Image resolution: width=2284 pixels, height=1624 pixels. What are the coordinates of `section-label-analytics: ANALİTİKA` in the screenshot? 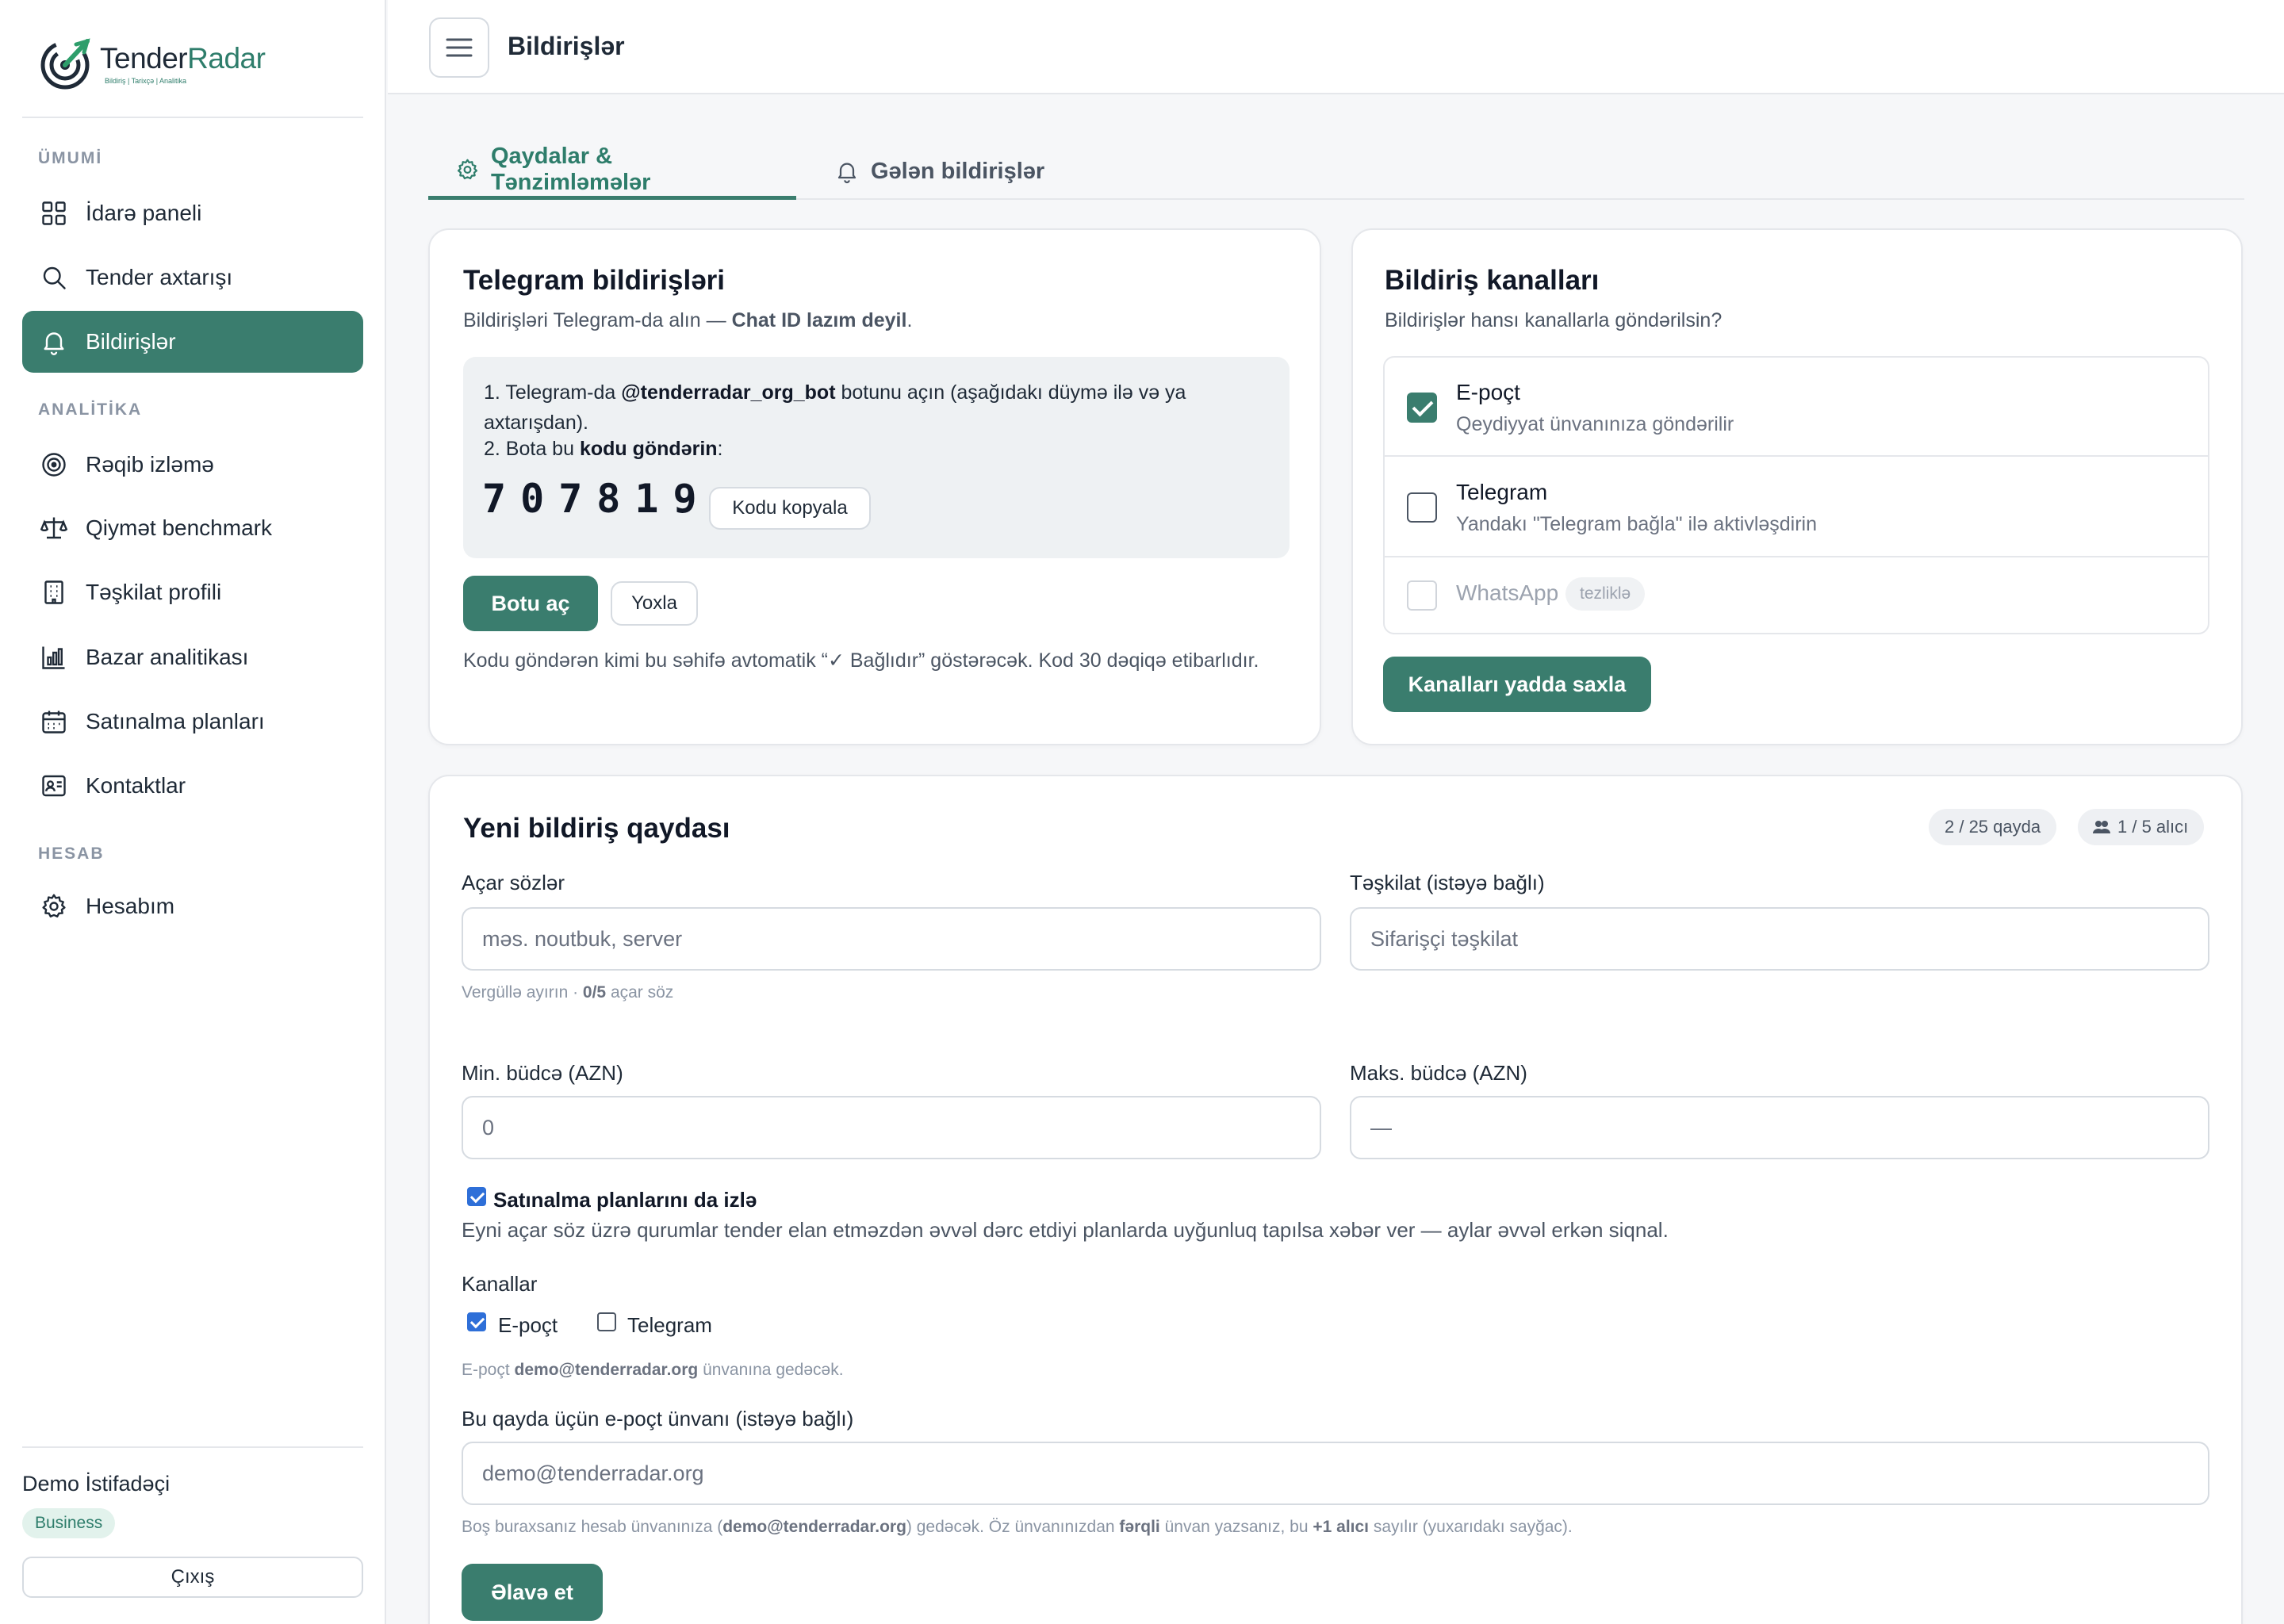 It's located at (90, 409).